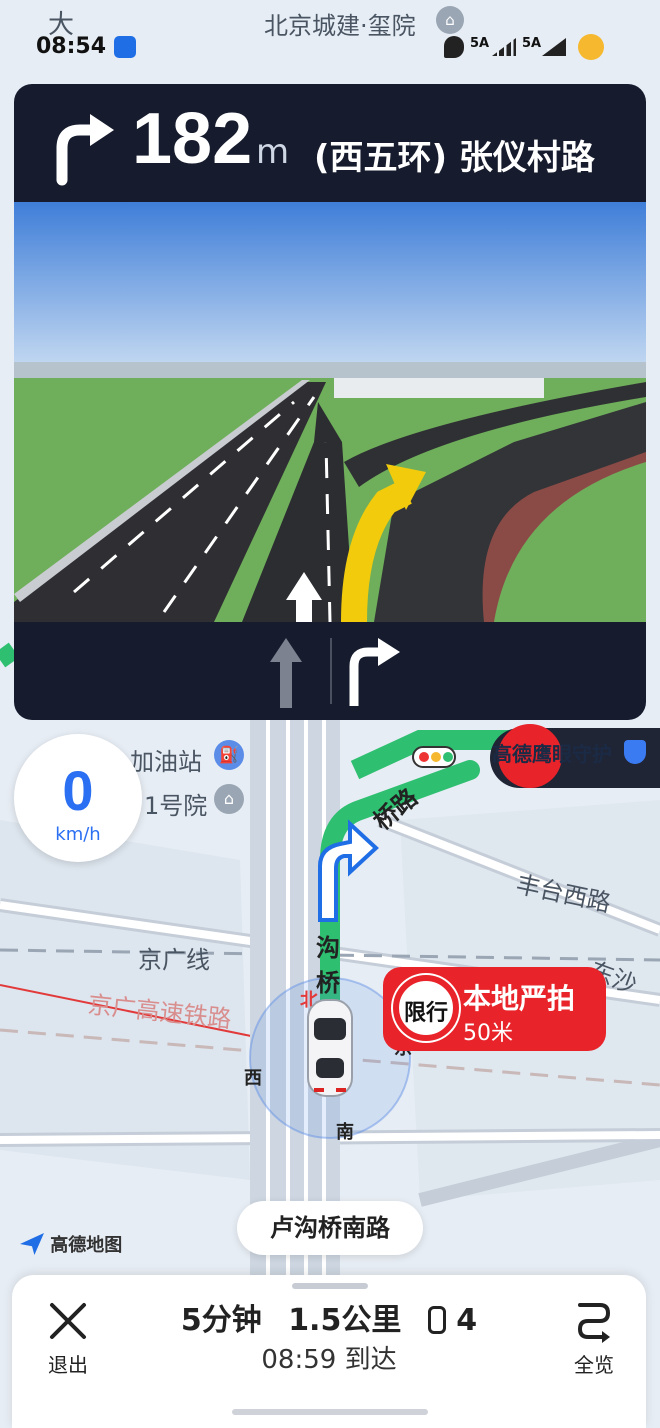  What do you see at coordinates (125, 47) in the screenshot?
I see `app-indicator-icon` at bounding box center [125, 47].